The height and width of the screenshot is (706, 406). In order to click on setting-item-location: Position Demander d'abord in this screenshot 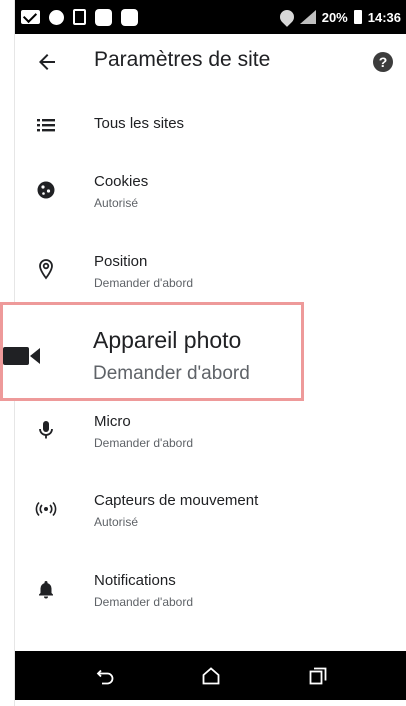, I will do `click(210, 271)`.